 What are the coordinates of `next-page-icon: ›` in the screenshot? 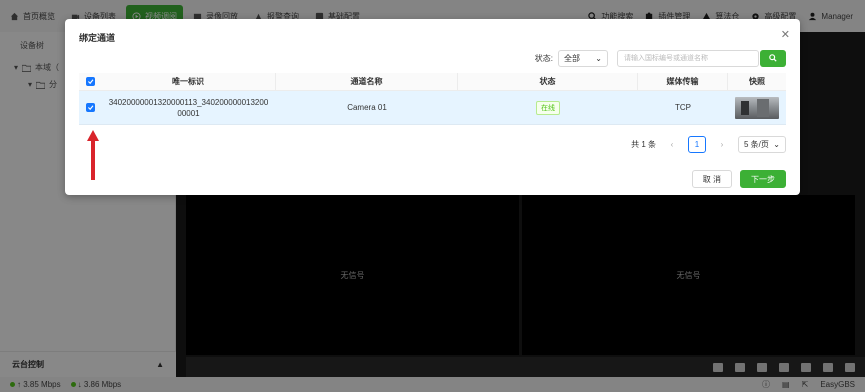 It's located at (722, 145).